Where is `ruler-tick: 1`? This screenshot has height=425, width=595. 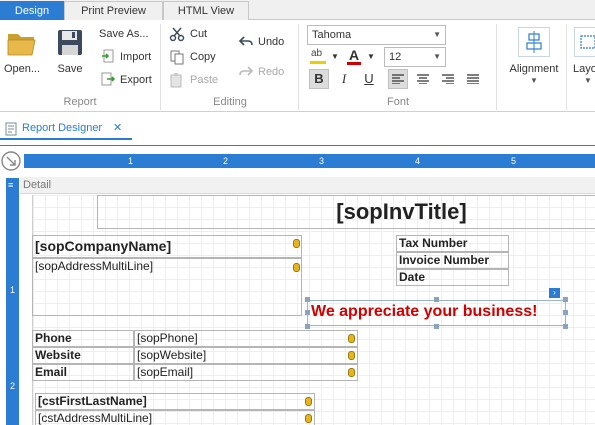
ruler-tick: 1 is located at coordinates (13, 290).